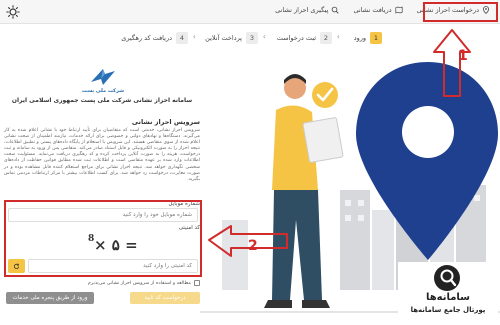 Image resolution: width=500 pixels, height=325 pixels. What do you see at coordinates (103, 91) in the screenshot?
I see `logo-label: شرکت ملی پست` at bounding box center [103, 91].